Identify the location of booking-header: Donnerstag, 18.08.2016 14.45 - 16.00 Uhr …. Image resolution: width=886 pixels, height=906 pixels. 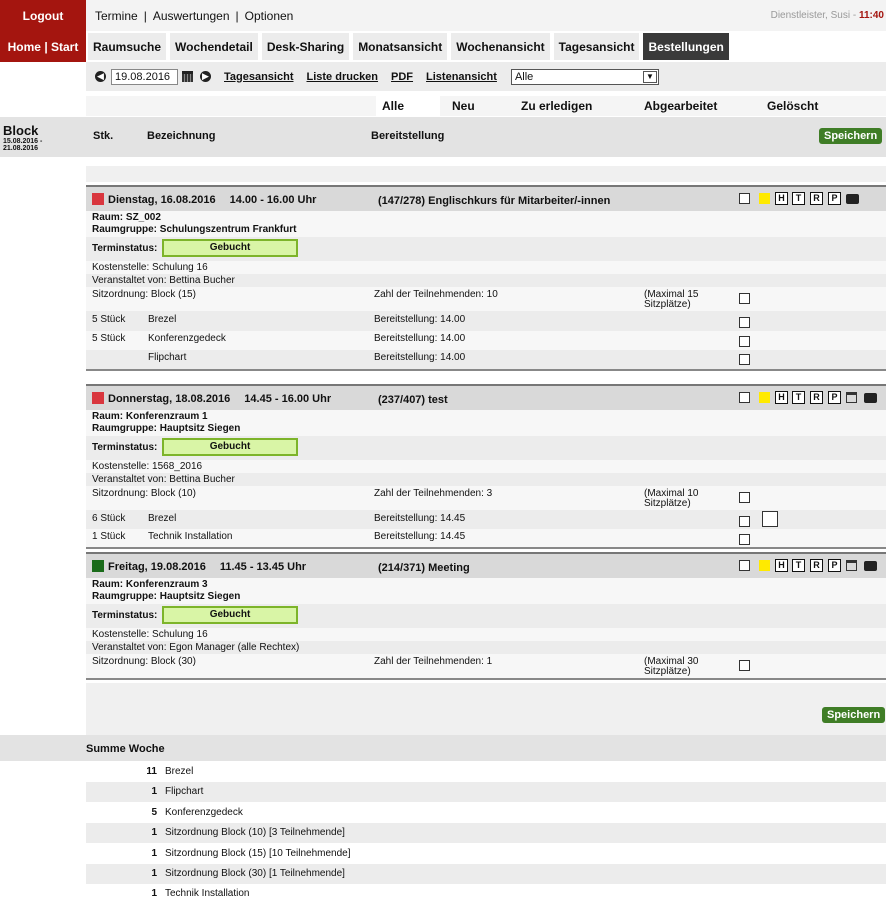
(486, 398).